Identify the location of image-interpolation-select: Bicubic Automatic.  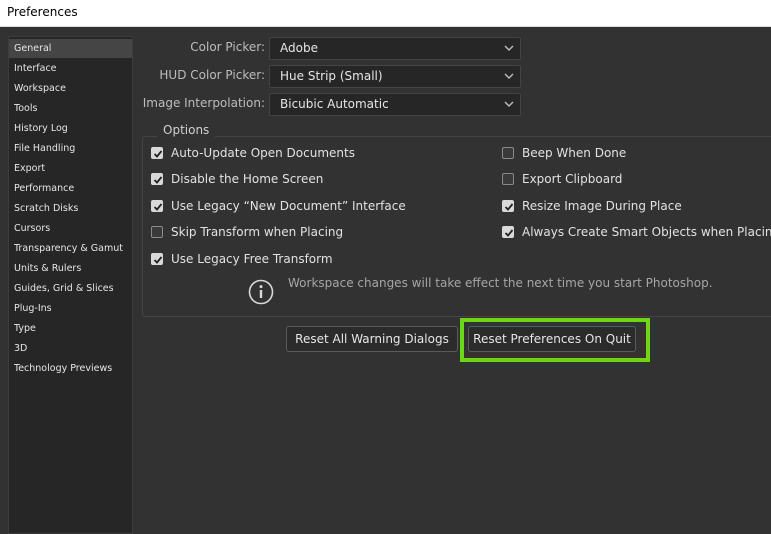
(395, 104).